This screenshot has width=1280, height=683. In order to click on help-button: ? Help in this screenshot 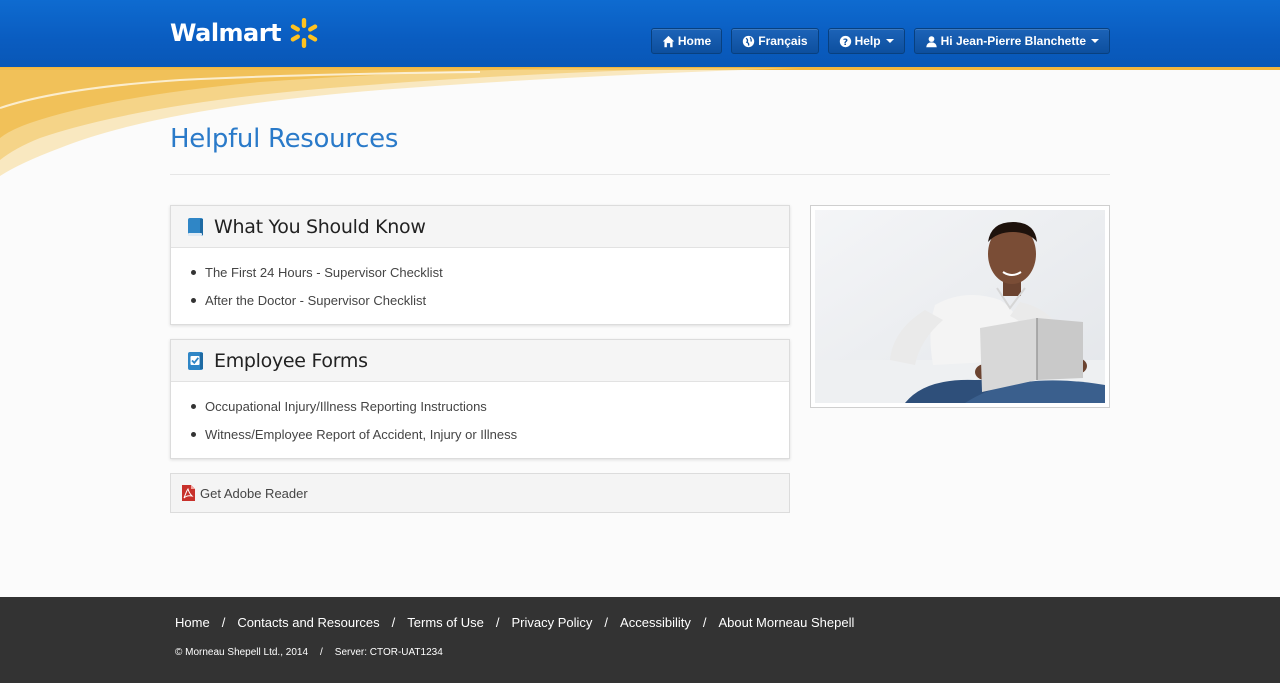, I will do `click(866, 41)`.